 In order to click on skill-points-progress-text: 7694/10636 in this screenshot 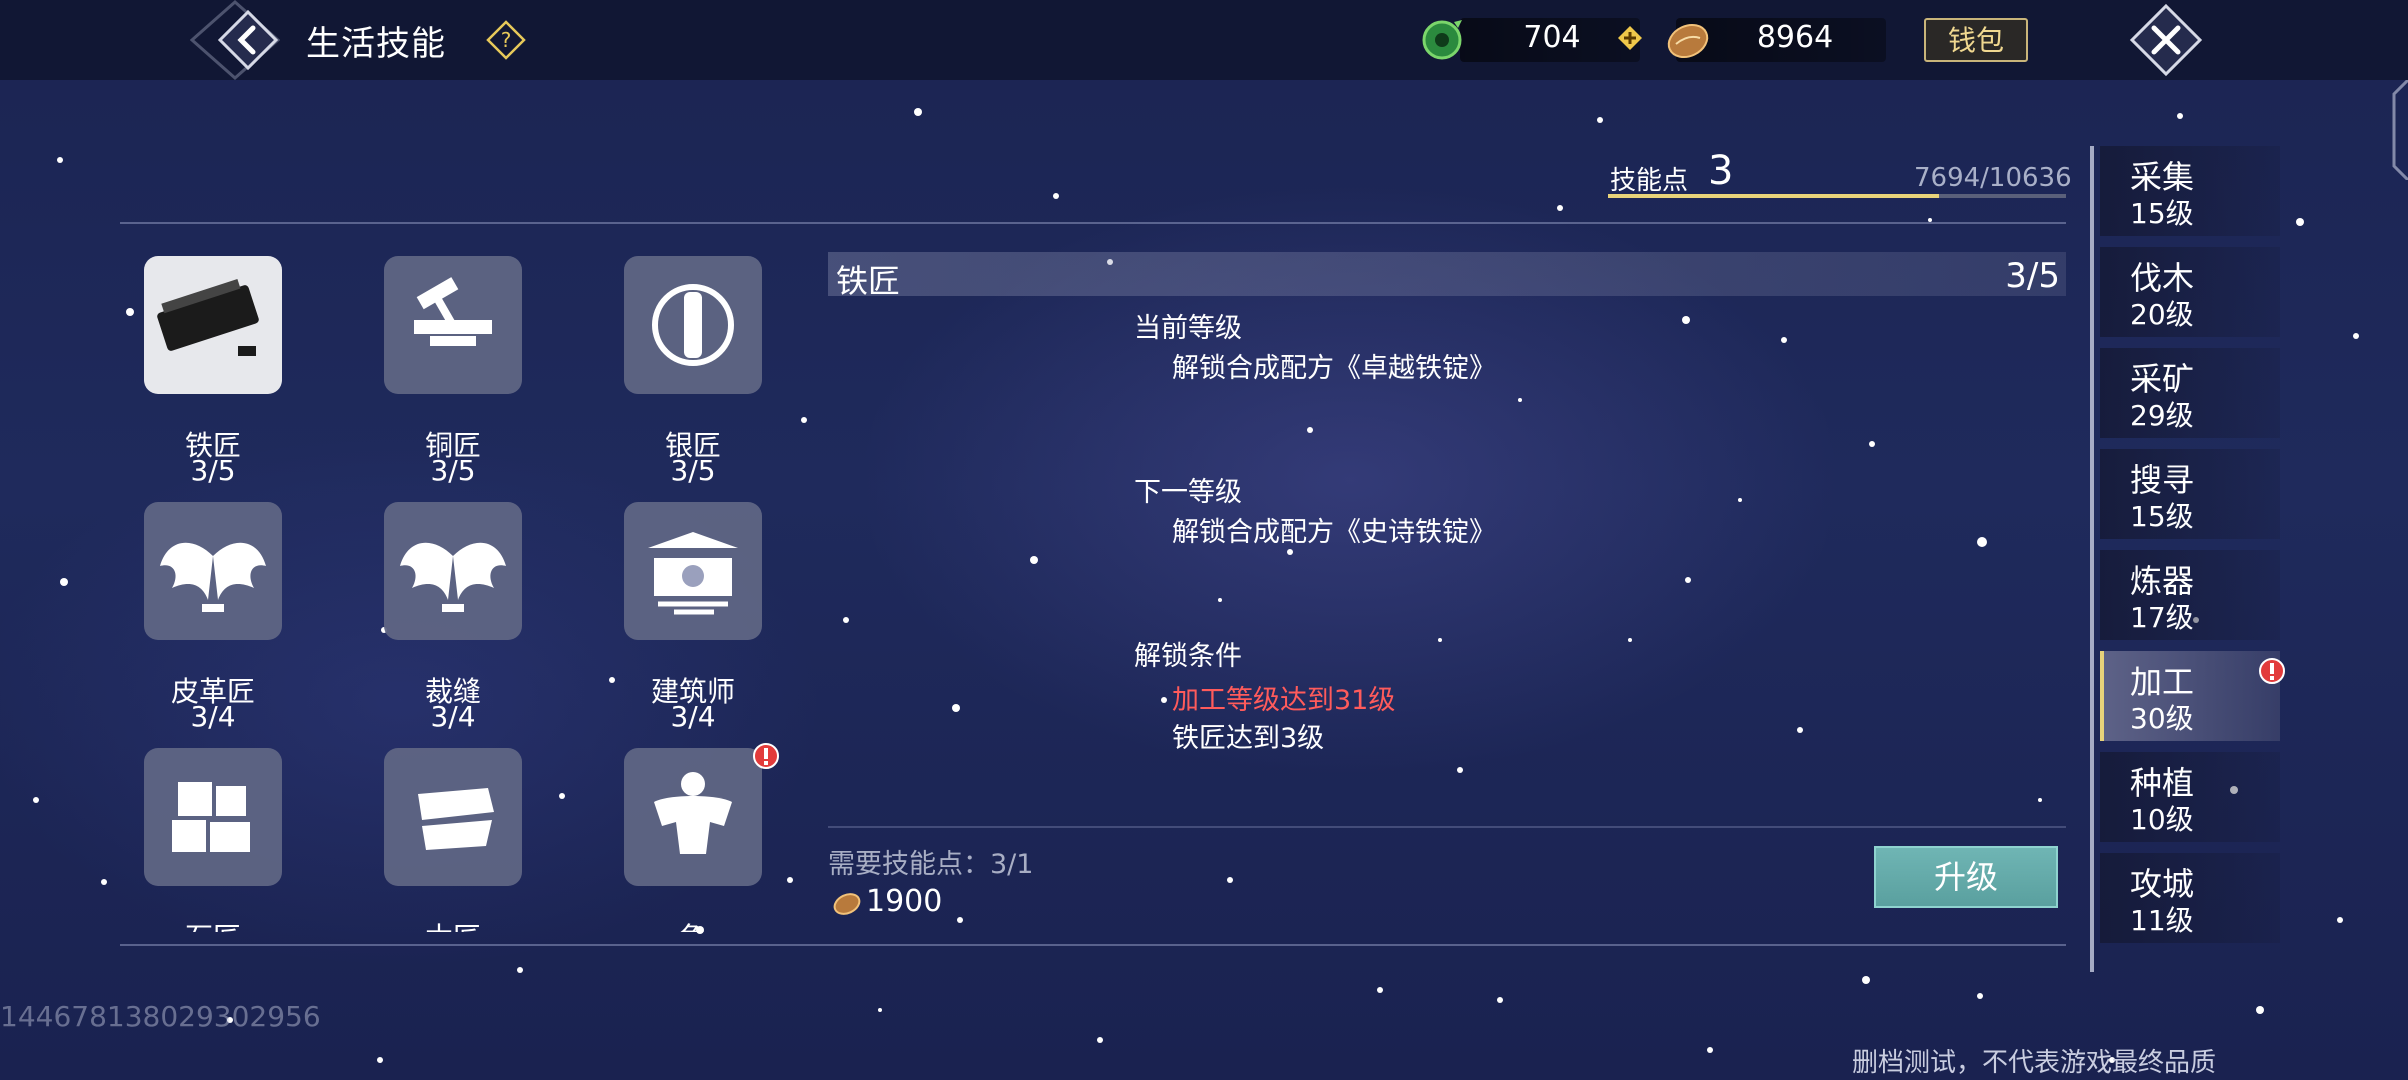, I will do `click(1993, 178)`.